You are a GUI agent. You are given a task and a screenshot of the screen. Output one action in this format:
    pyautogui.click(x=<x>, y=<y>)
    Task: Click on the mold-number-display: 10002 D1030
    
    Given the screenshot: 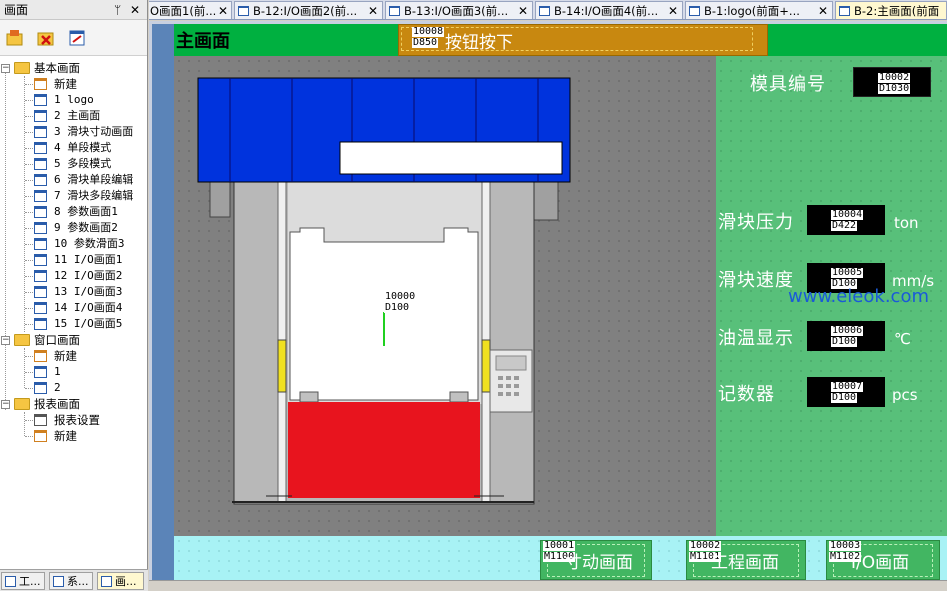 What is the action you would take?
    pyautogui.click(x=892, y=82)
    